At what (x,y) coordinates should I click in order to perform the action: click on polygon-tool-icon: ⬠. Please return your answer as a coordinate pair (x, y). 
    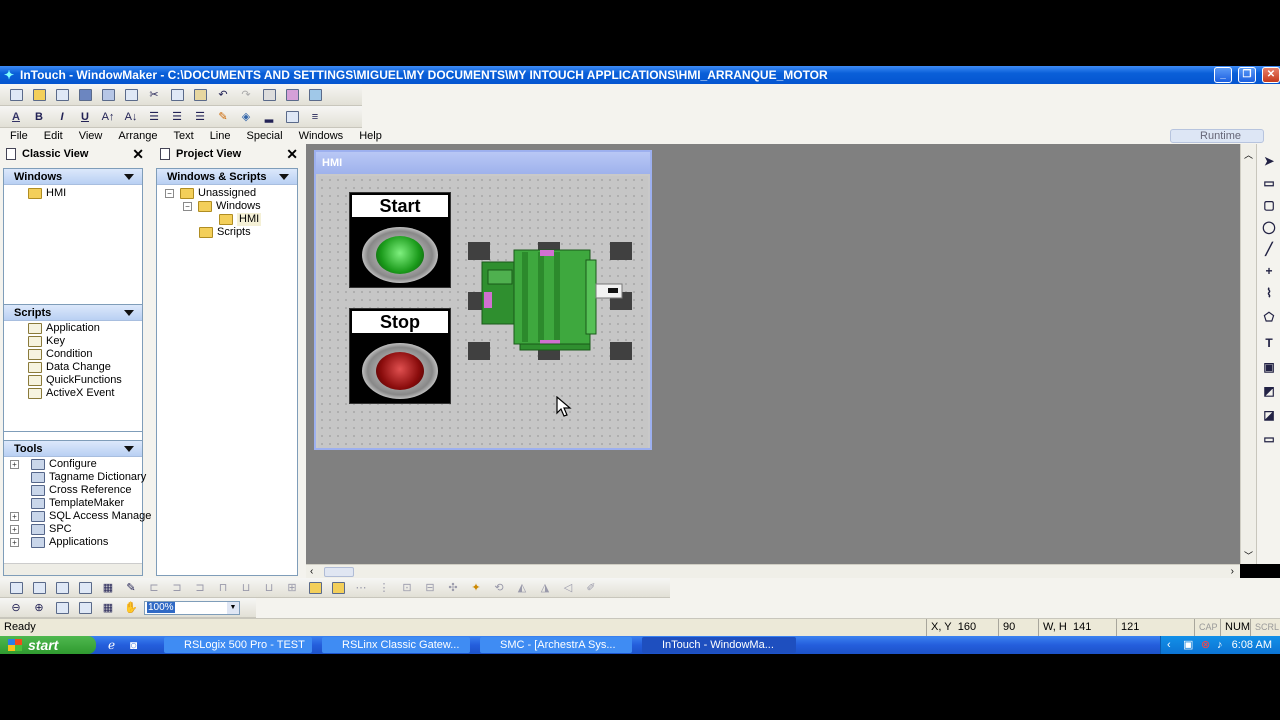
    Looking at the image, I should click on (1269, 317).